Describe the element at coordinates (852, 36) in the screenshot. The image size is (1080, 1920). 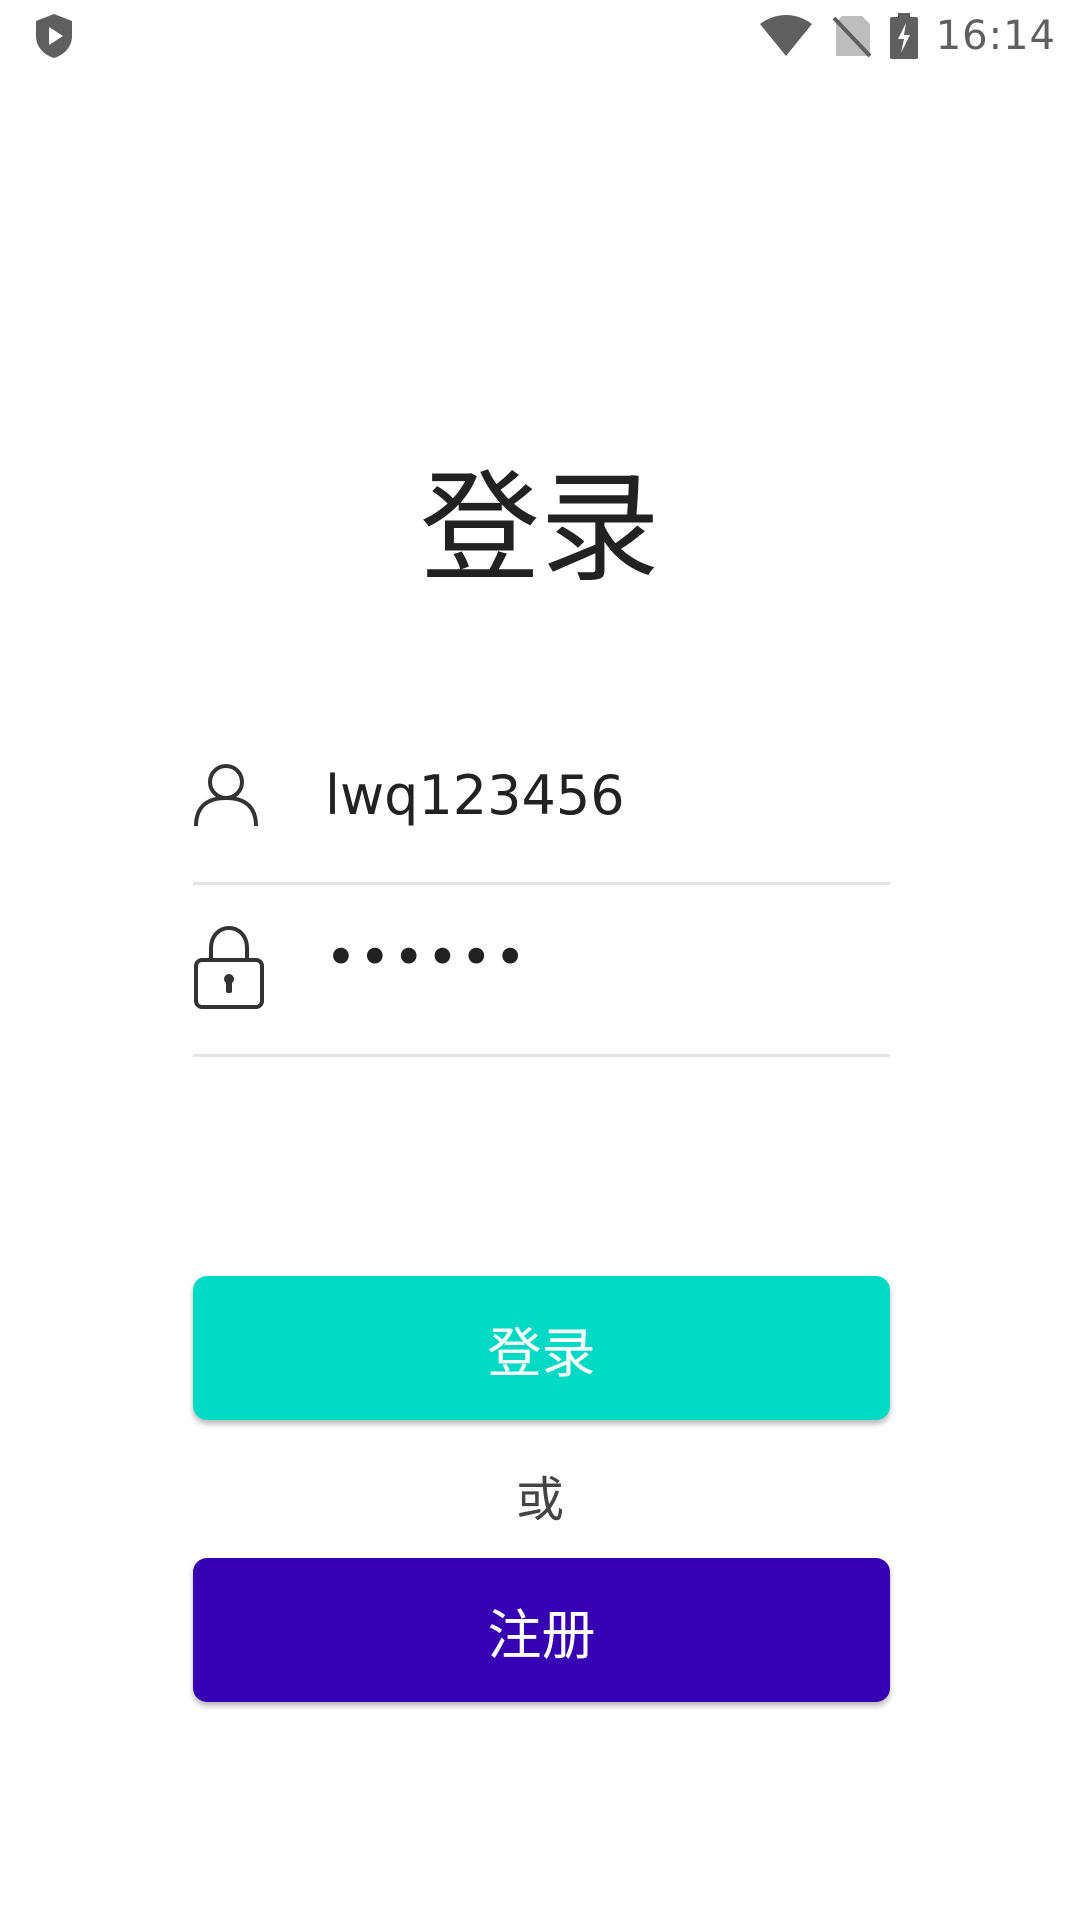
I see `no-sim-icon` at that location.